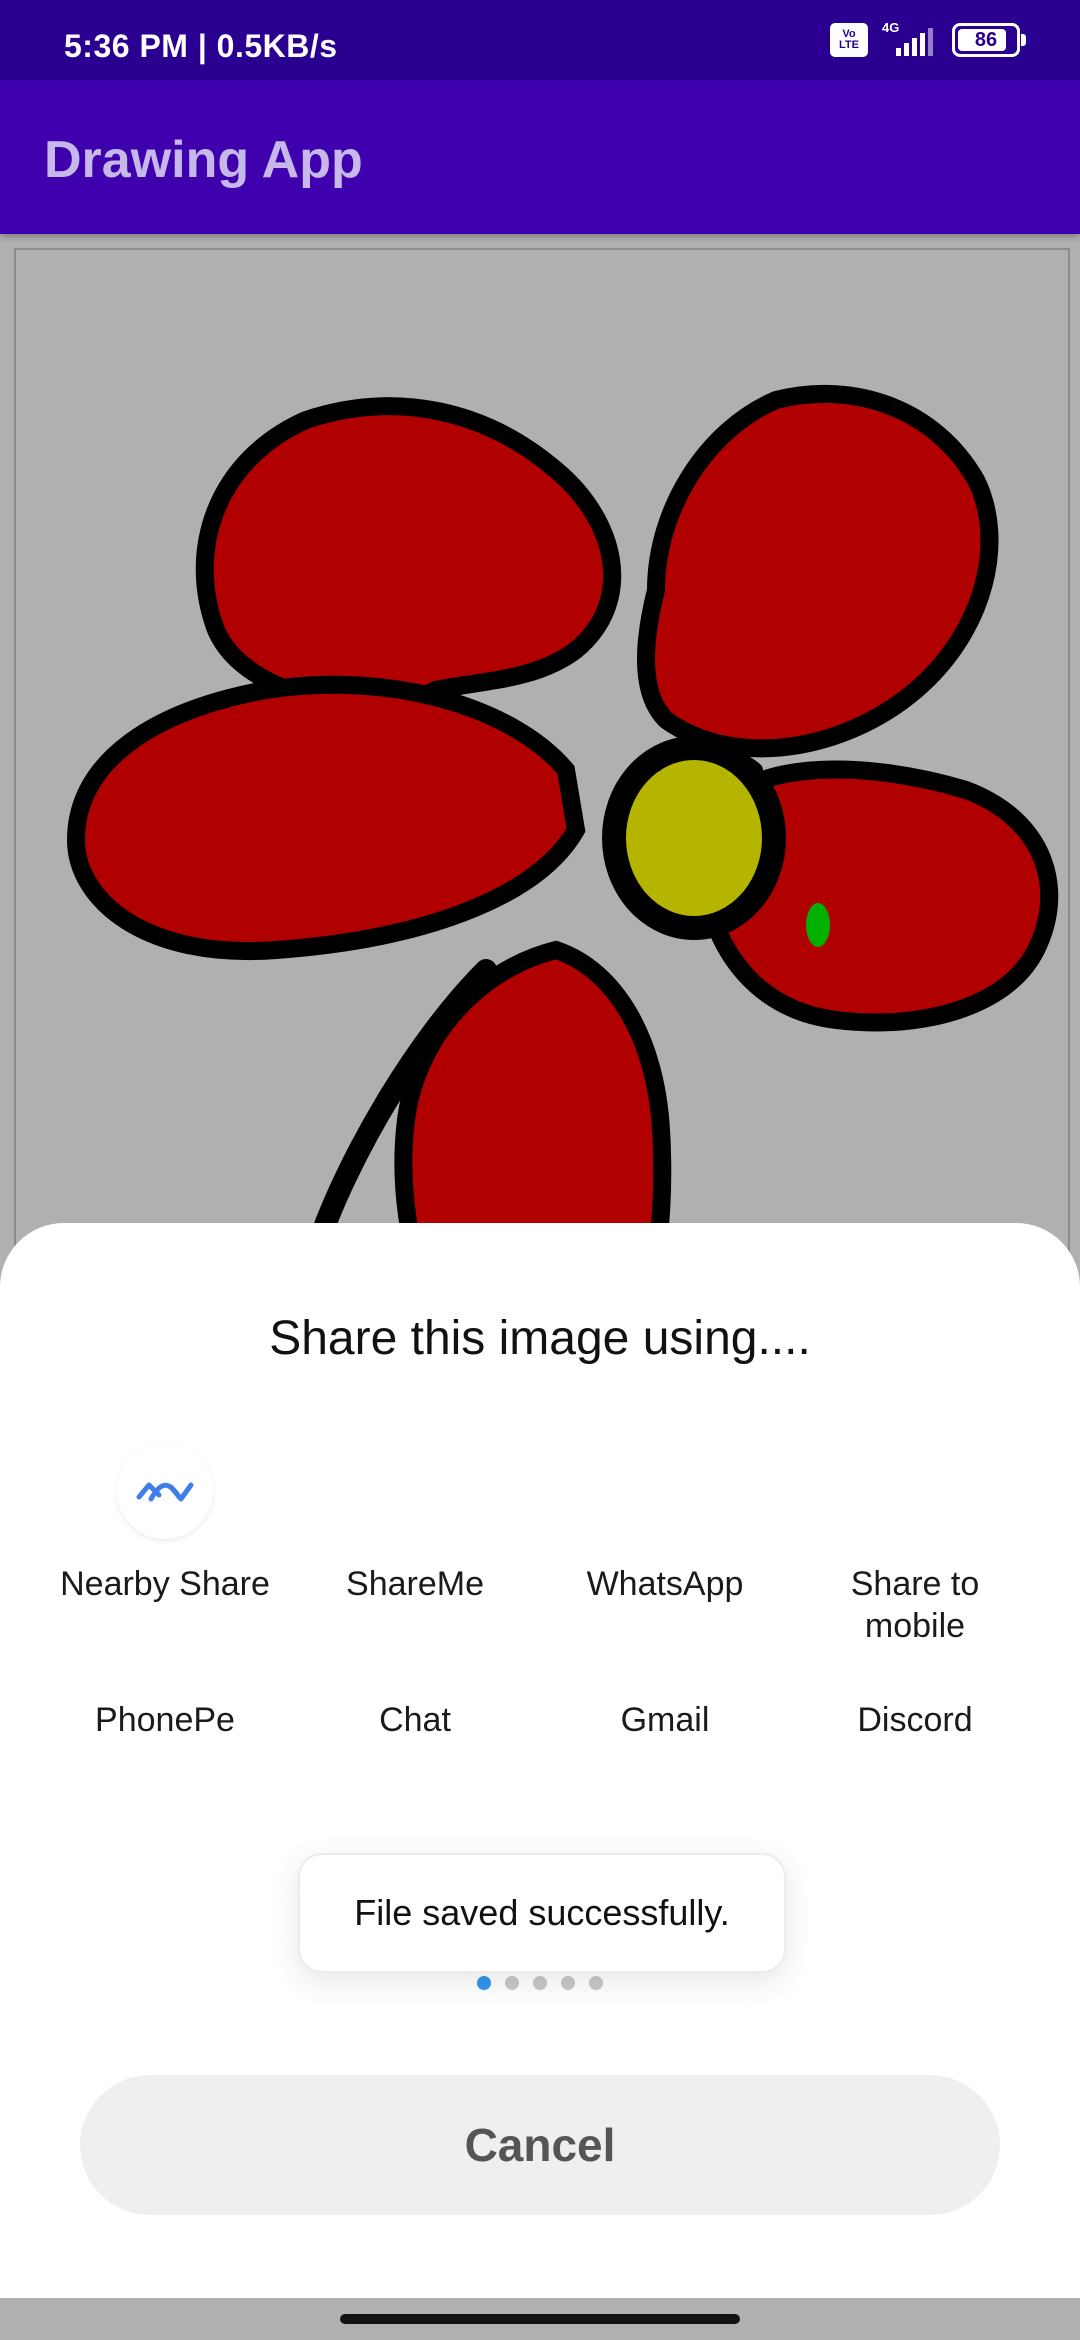 The width and height of the screenshot is (1080, 2340). Describe the element at coordinates (542, 1913) in the screenshot. I see `toast-message: File saved successfully.` at that location.